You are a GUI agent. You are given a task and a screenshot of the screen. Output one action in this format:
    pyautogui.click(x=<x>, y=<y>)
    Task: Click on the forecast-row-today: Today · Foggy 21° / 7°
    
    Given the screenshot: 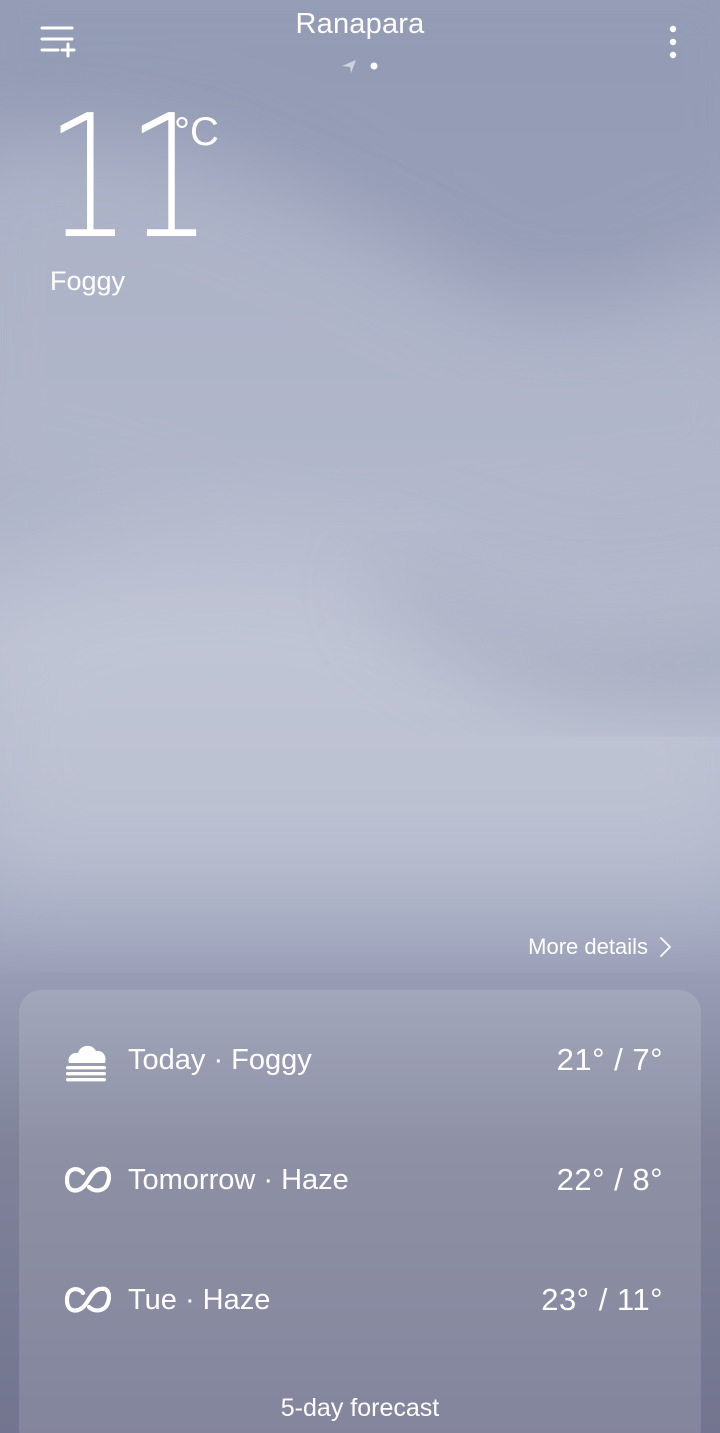 What is the action you would take?
    pyautogui.click(x=360, y=1060)
    